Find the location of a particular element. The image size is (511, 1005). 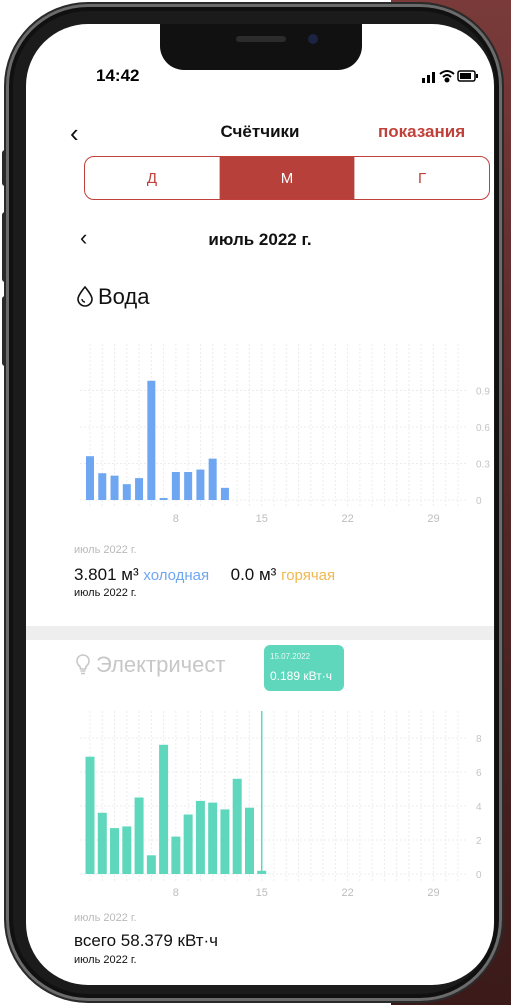

tooltip-value: 0.189 кВт·ч is located at coordinates (301, 676).